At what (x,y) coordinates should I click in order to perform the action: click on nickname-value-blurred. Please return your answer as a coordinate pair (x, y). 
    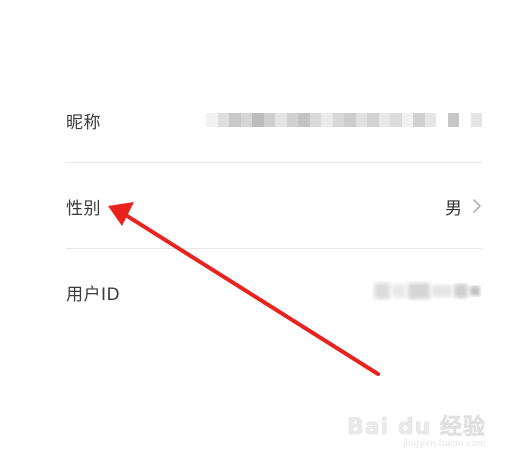
    Looking at the image, I should click on (344, 120).